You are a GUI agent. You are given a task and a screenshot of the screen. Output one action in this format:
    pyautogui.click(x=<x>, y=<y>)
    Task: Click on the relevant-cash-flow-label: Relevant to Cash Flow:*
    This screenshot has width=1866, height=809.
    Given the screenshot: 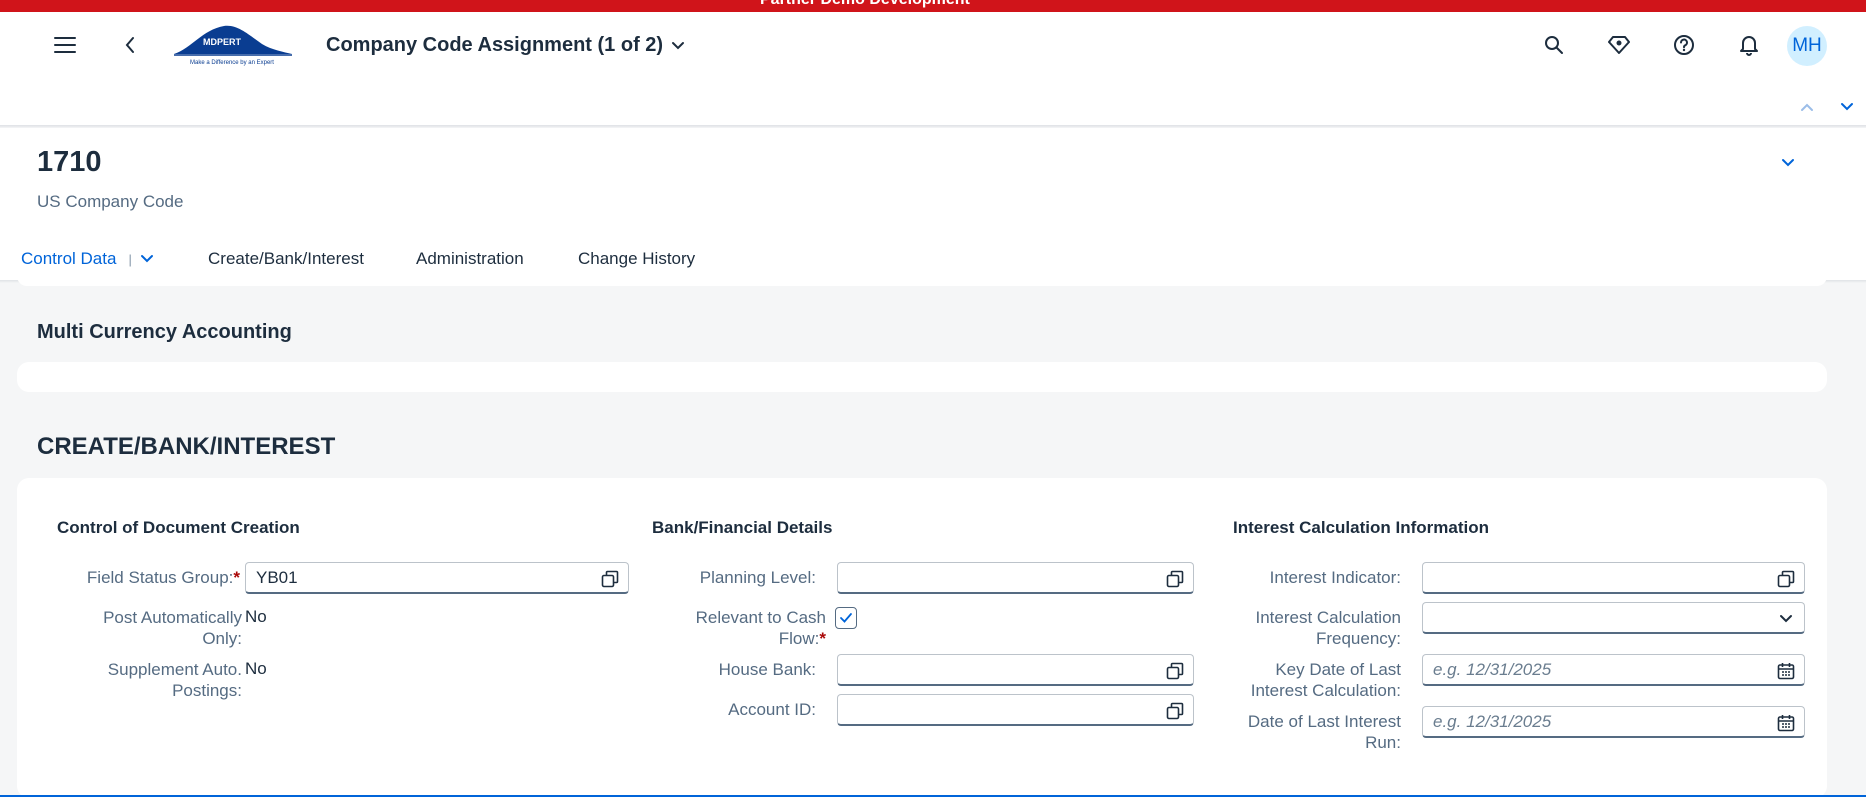 What is the action you would take?
    pyautogui.click(x=760, y=628)
    